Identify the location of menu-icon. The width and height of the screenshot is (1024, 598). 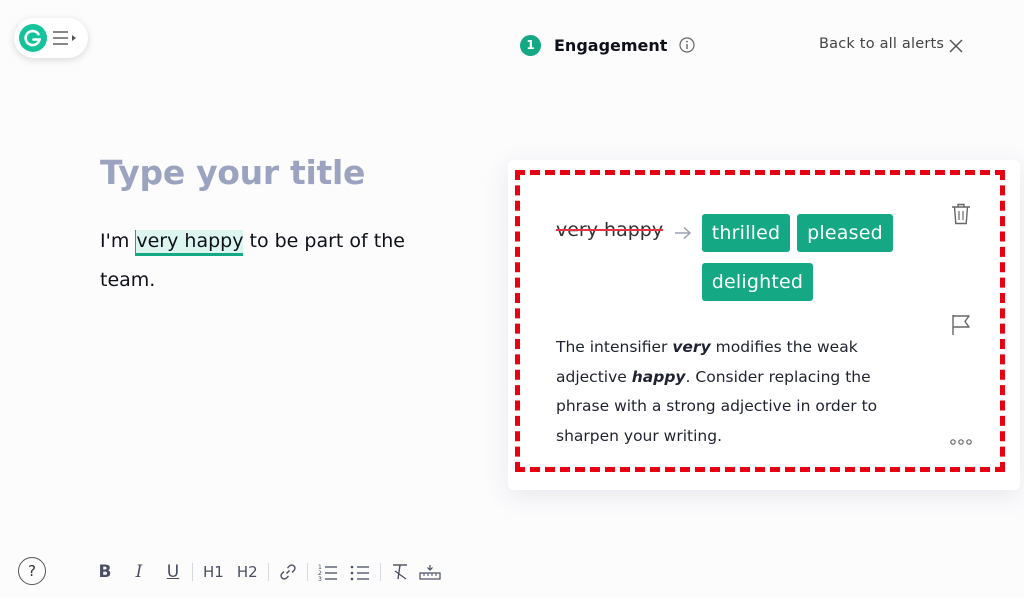
(65, 38).